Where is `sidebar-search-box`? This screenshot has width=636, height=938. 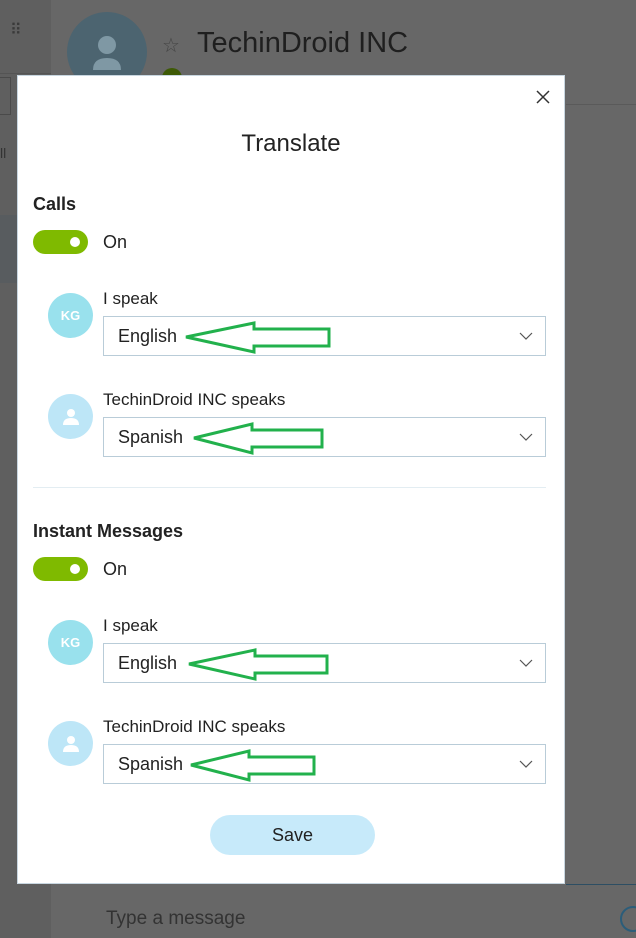
sidebar-search-box is located at coordinates (5, 96).